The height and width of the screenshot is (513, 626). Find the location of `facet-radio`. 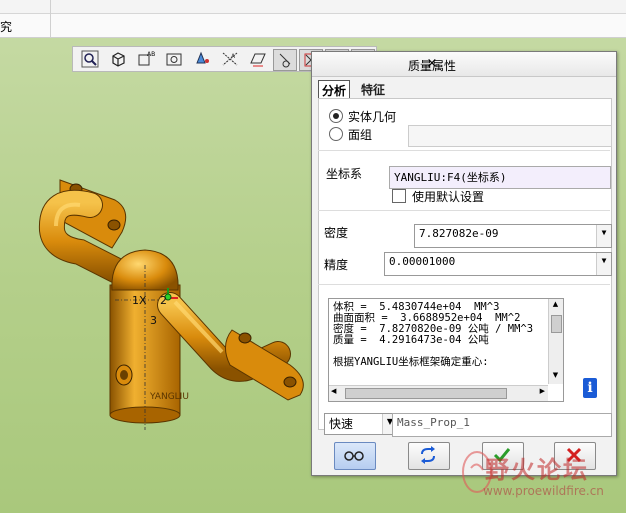

facet-radio is located at coordinates (336, 134).